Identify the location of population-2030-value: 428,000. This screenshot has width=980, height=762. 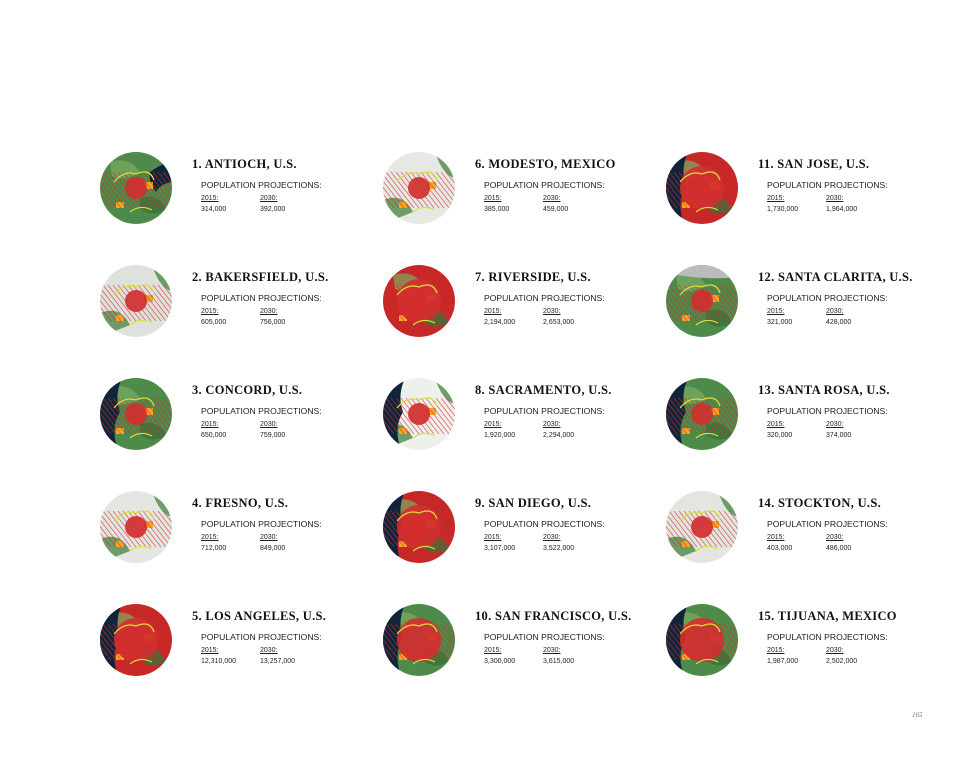
(839, 322).